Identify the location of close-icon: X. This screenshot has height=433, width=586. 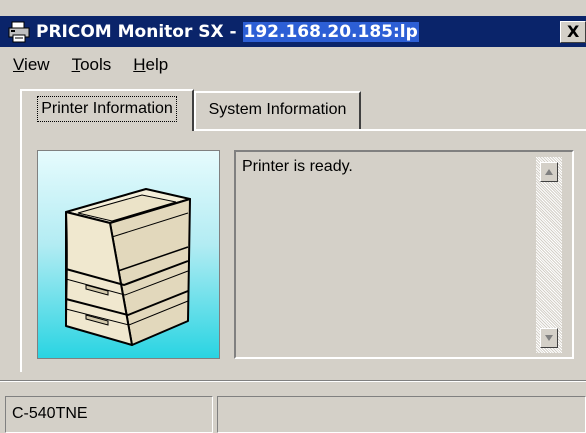
(573, 31).